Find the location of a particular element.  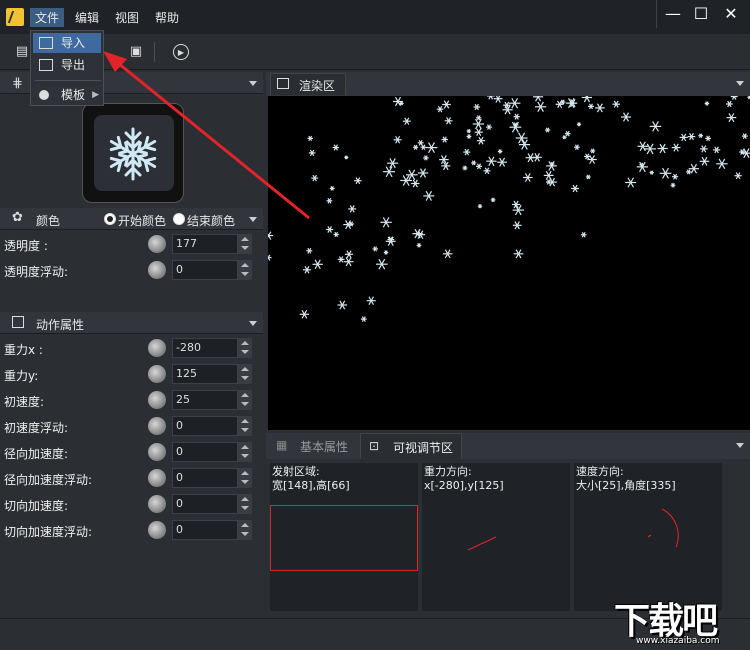

tangent-accel-float-spin is located at coordinates (245, 530).